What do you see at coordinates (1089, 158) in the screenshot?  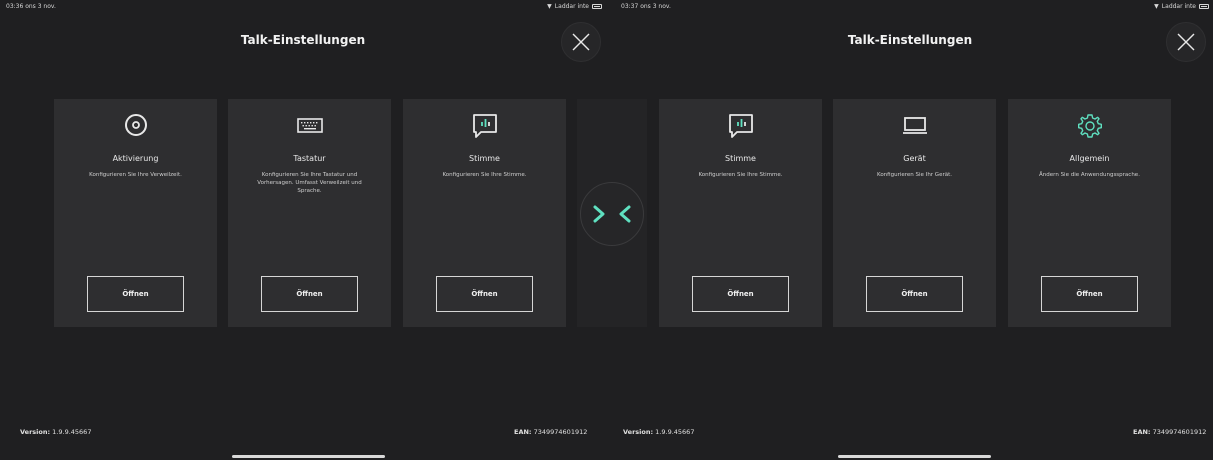 I see `card-title: Allgemein` at bounding box center [1089, 158].